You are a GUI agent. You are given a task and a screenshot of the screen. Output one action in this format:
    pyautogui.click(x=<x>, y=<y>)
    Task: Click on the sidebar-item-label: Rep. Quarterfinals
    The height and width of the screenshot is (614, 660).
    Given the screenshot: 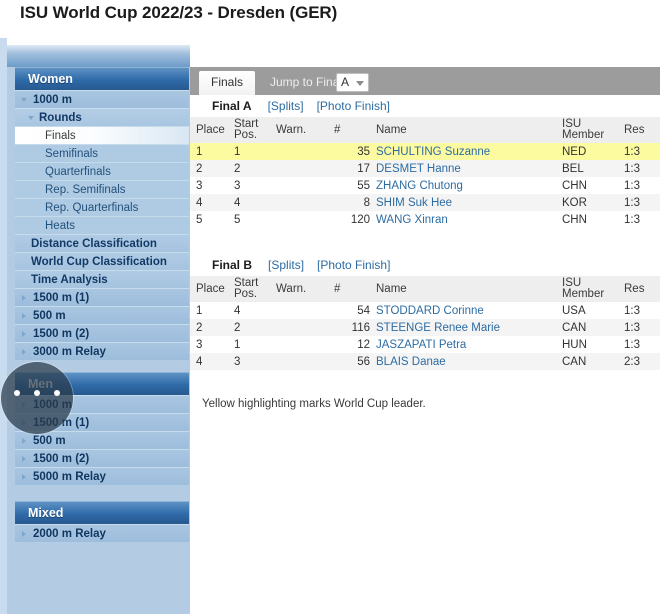 What is the action you would take?
    pyautogui.click(x=92, y=208)
    